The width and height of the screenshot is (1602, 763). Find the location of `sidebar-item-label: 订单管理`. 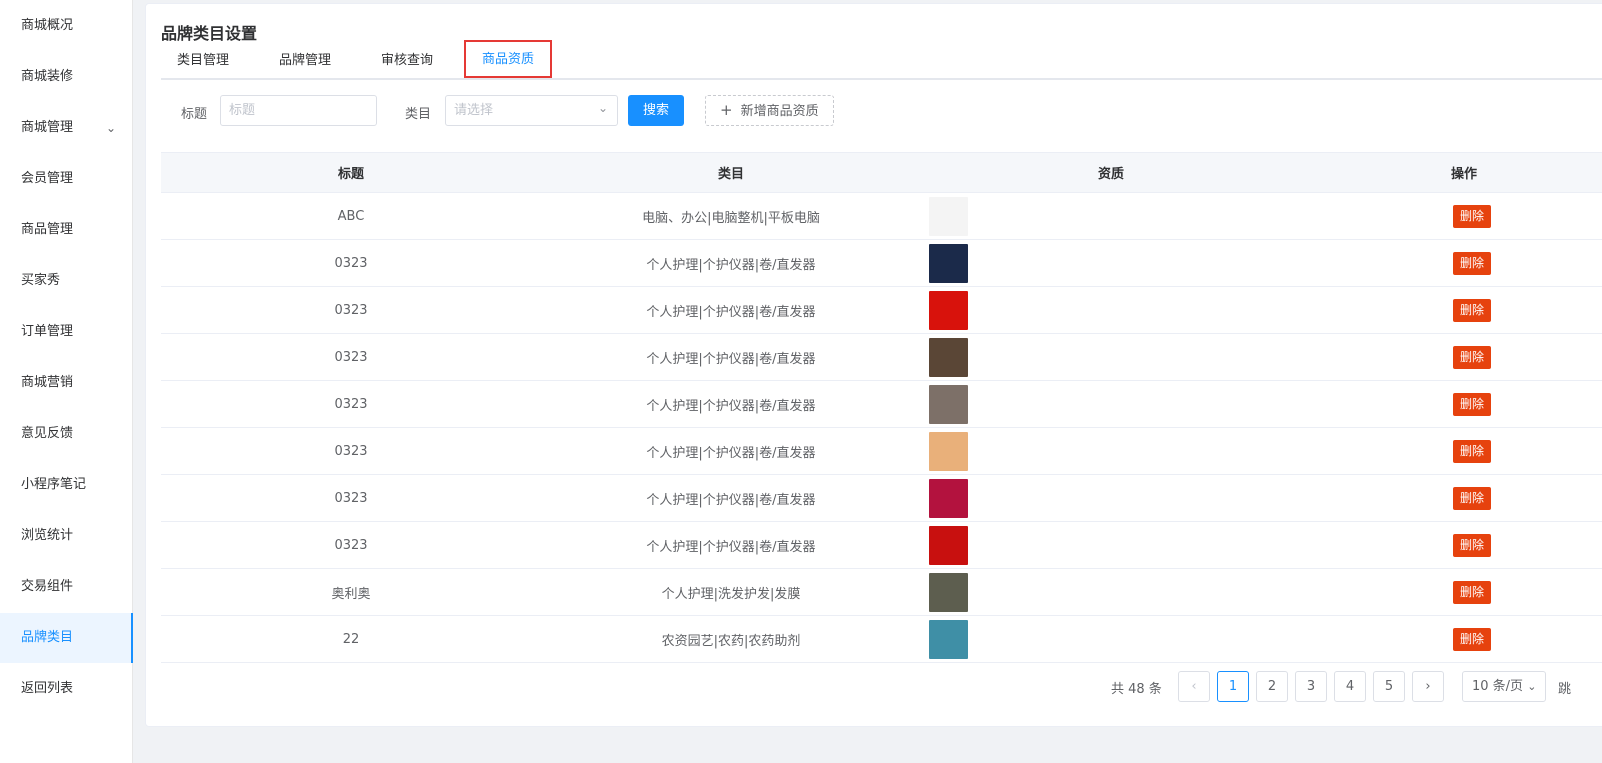

sidebar-item-label: 订单管理 is located at coordinates (47, 331).